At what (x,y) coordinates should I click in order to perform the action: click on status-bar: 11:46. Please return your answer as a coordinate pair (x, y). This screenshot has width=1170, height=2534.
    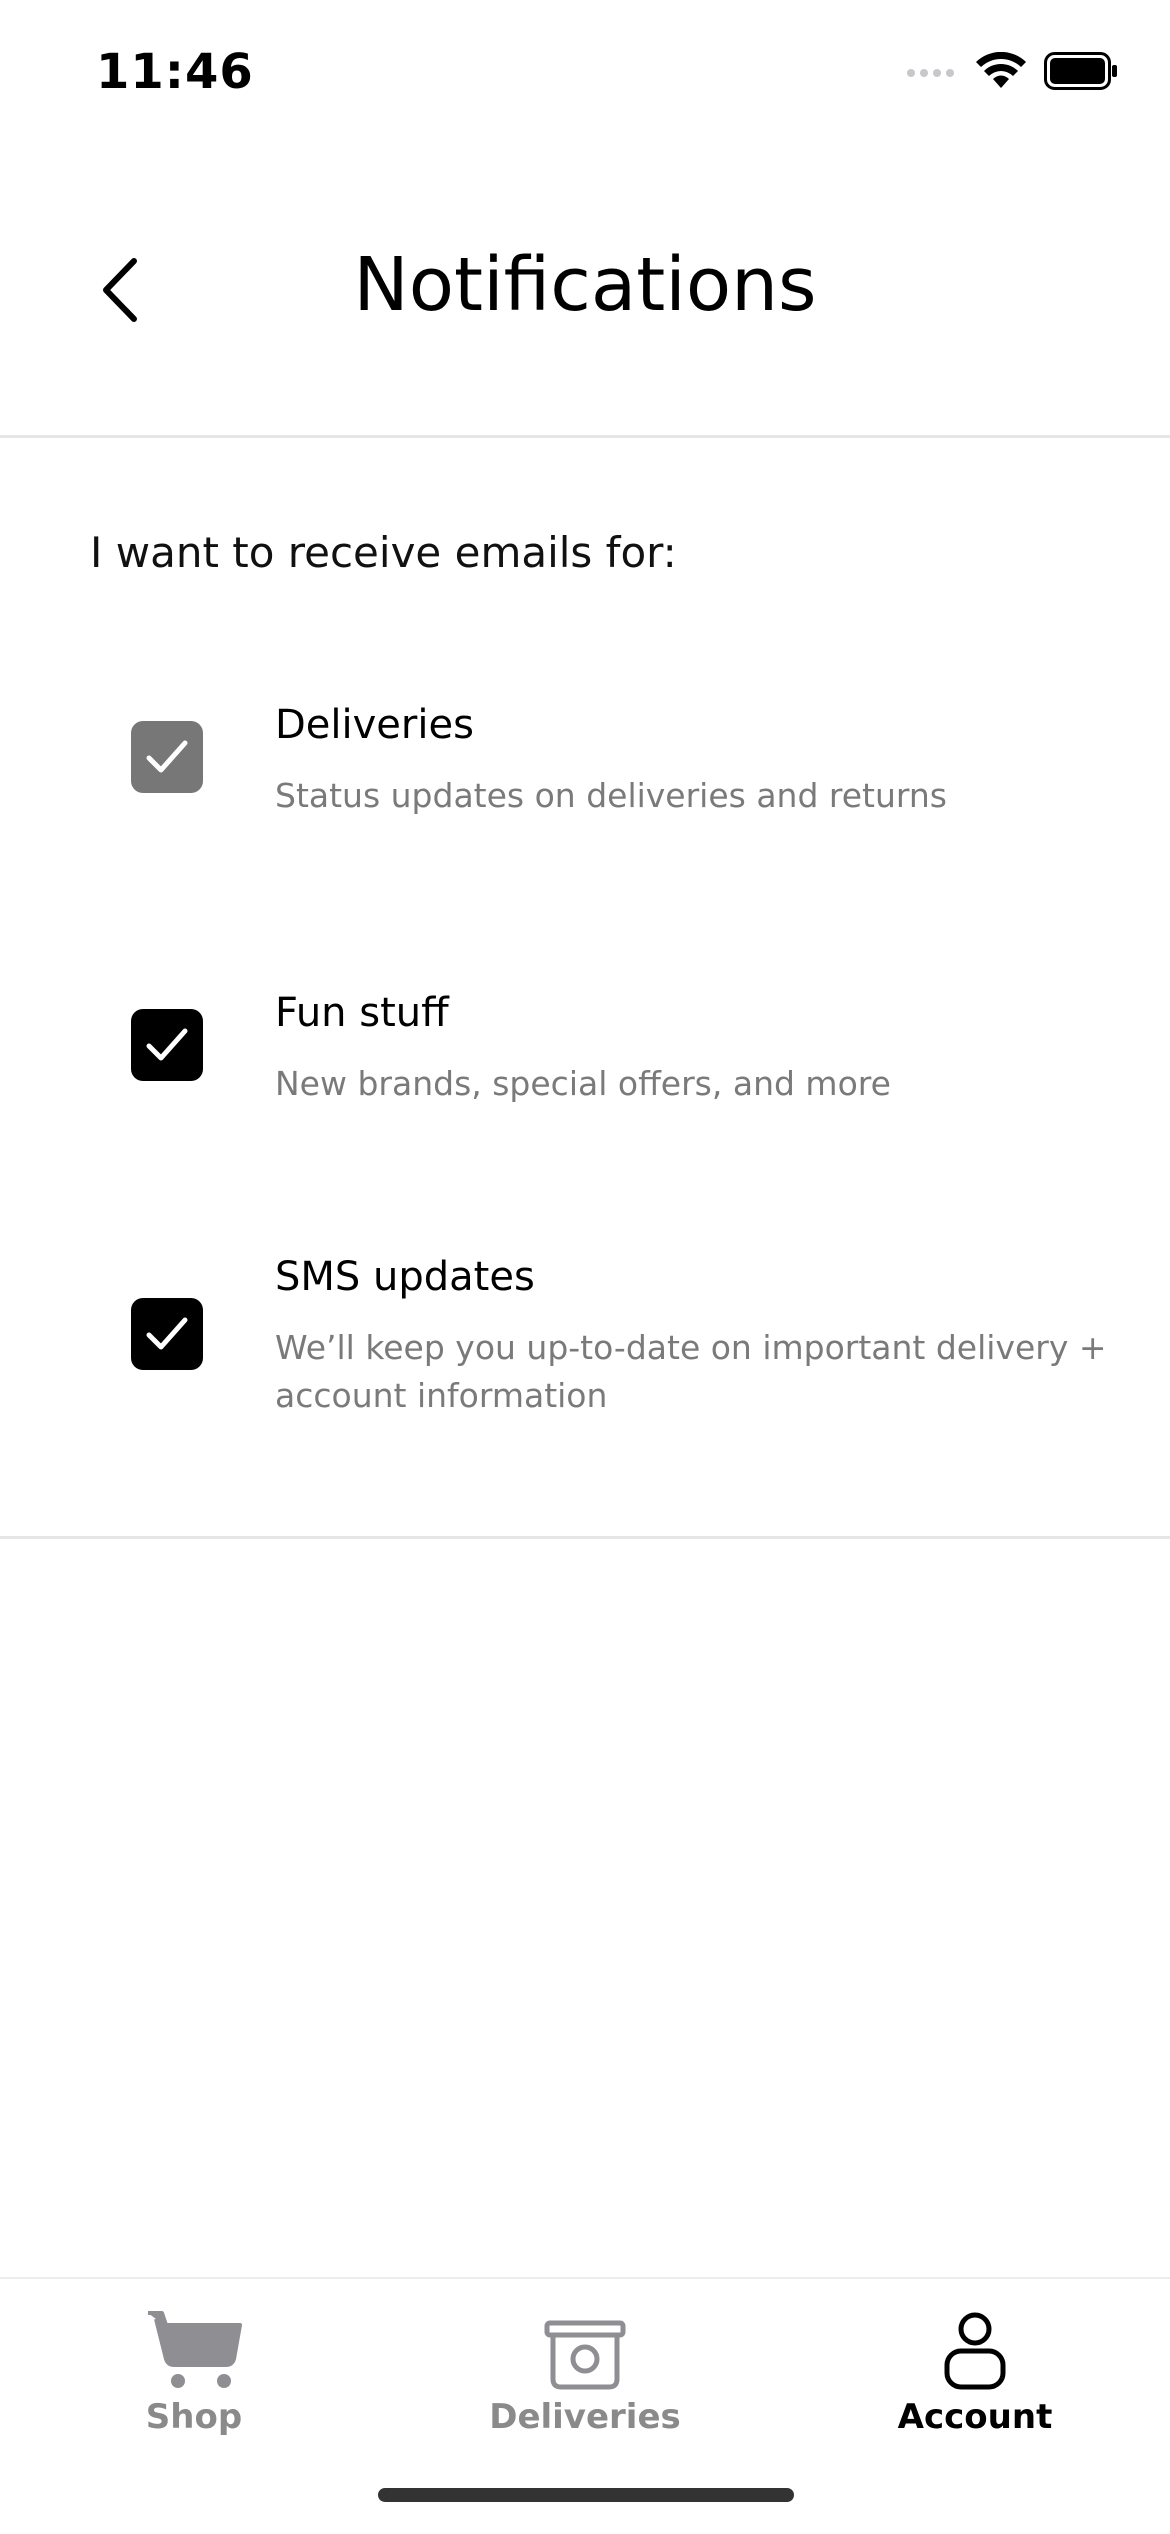
    Looking at the image, I should click on (585, 70).